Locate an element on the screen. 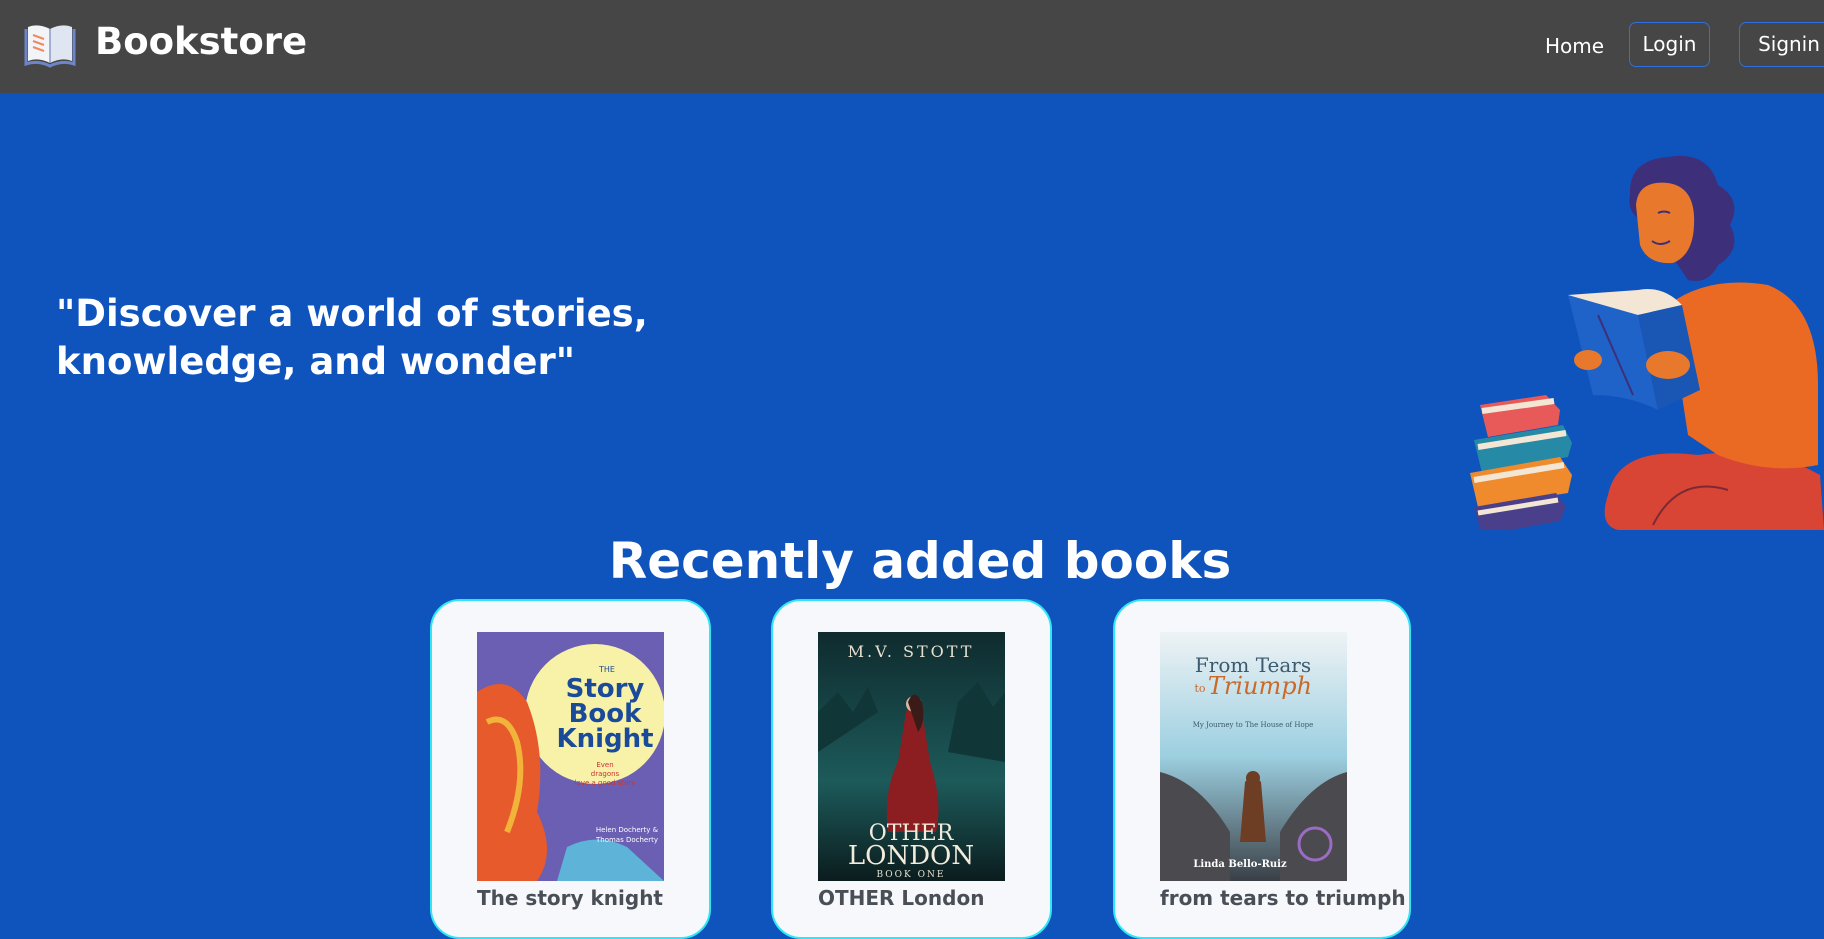 The width and height of the screenshot is (1824, 939). cover-author: M.V. STOTT is located at coordinates (911, 651).